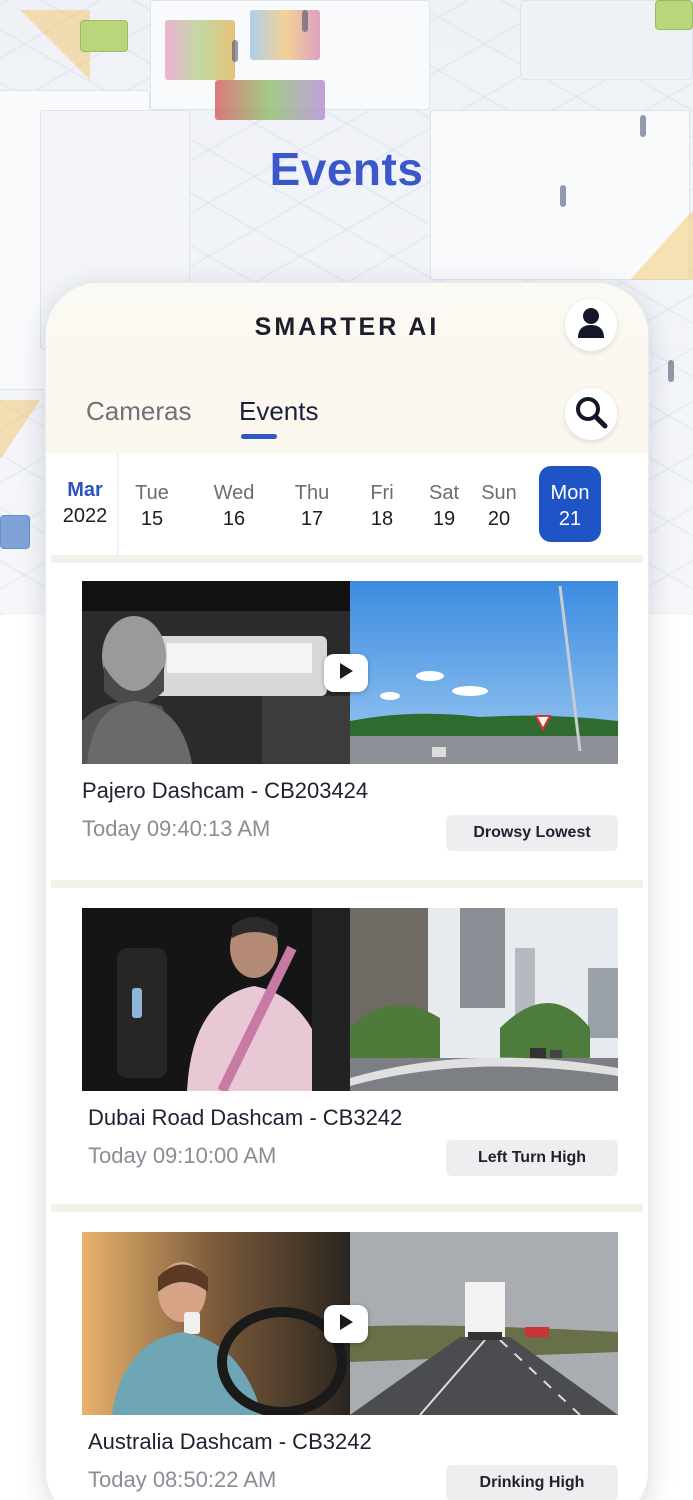  Describe the element at coordinates (499, 493) in the screenshot. I see `day-name: Sun` at that location.